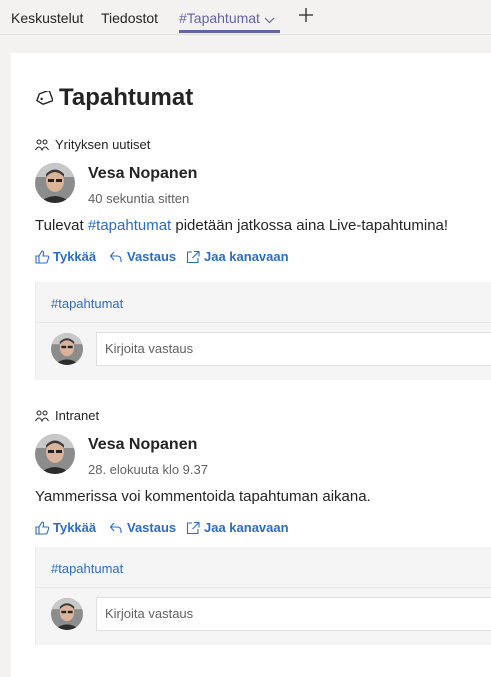 The height and width of the screenshot is (677, 491). What do you see at coordinates (306, 15) in the screenshot?
I see `add-tab-icon` at bounding box center [306, 15].